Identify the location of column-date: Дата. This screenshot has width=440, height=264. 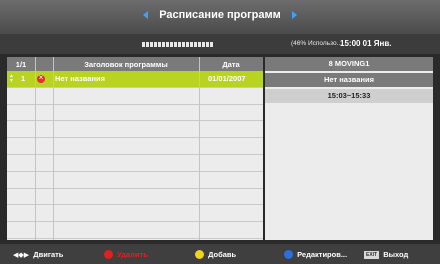
(231, 64).